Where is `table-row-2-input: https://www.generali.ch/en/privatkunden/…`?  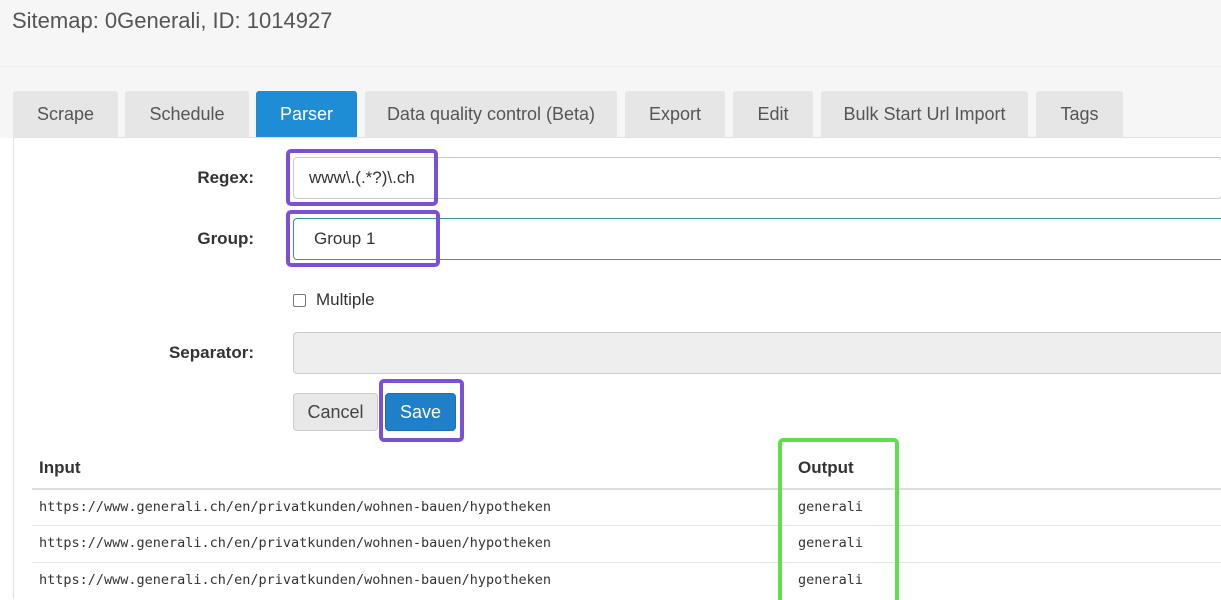 table-row-2-input: https://www.generali.ch/en/privatkunden/… is located at coordinates (295, 543).